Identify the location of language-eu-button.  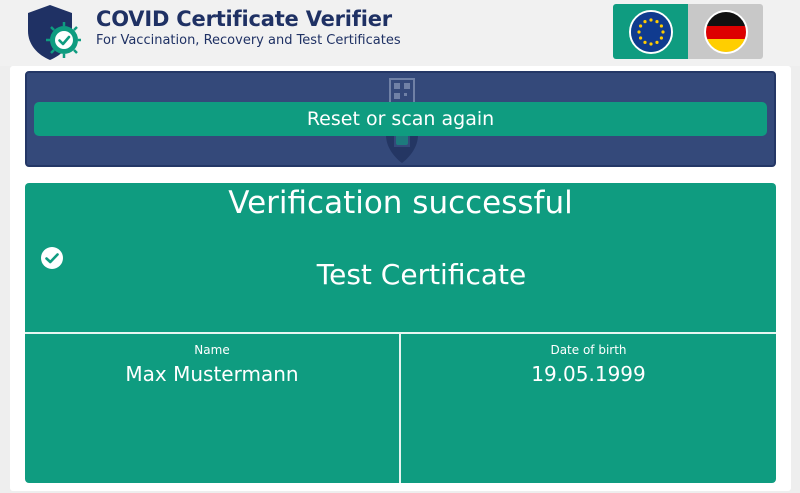
(650, 31).